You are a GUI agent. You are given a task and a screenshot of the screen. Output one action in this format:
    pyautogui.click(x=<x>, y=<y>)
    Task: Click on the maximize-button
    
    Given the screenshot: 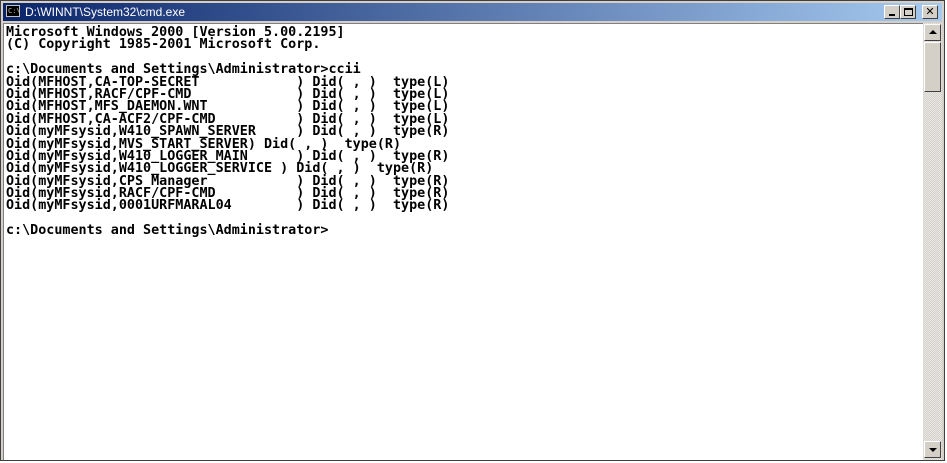 What is the action you would take?
    pyautogui.click(x=908, y=12)
    